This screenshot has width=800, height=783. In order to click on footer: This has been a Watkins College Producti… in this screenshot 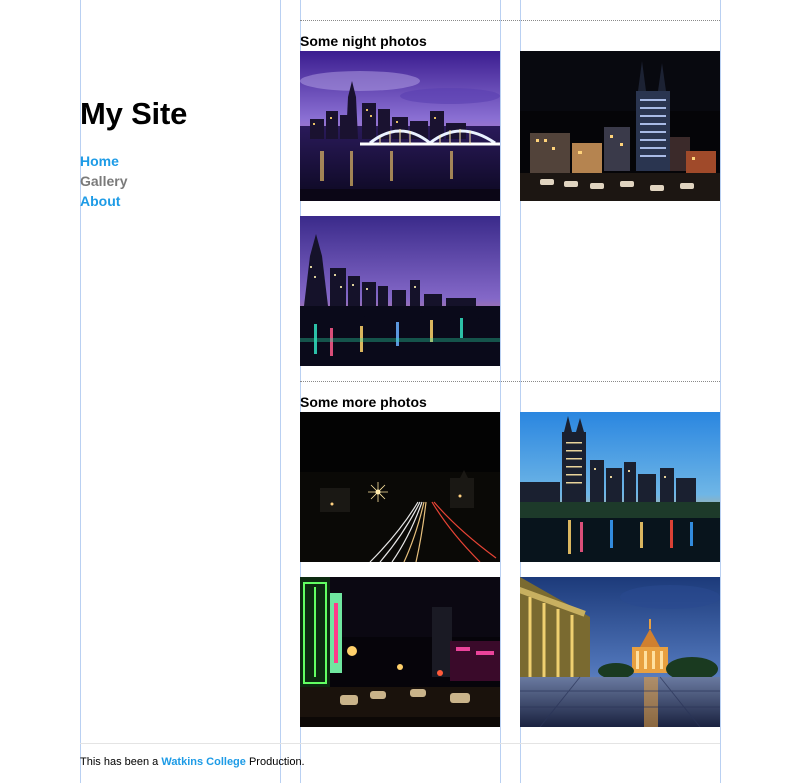, I will do `click(192, 762)`.